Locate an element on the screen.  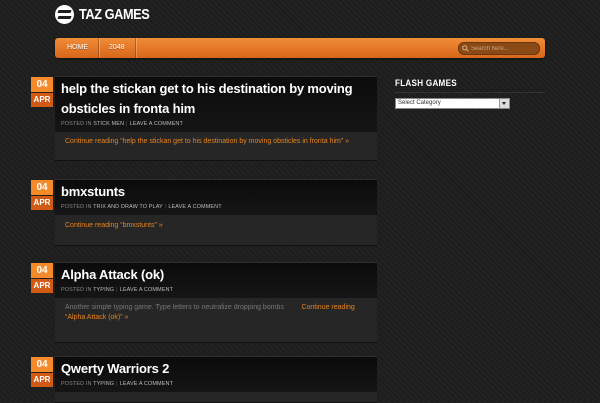
post-excerpt: Continue reading “bmxstunts” » is located at coordinates (216, 230).